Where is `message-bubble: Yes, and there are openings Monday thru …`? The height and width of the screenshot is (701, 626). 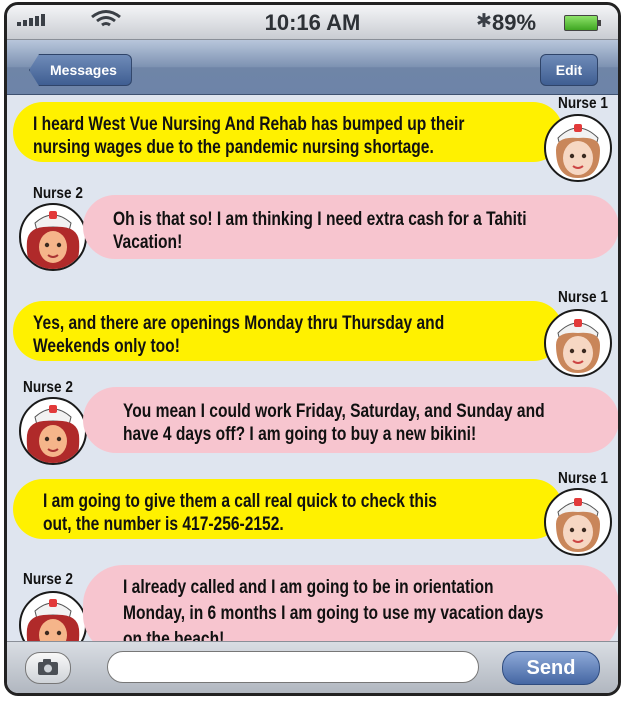 message-bubble: Yes, and there are openings Monday thru … is located at coordinates (288, 331).